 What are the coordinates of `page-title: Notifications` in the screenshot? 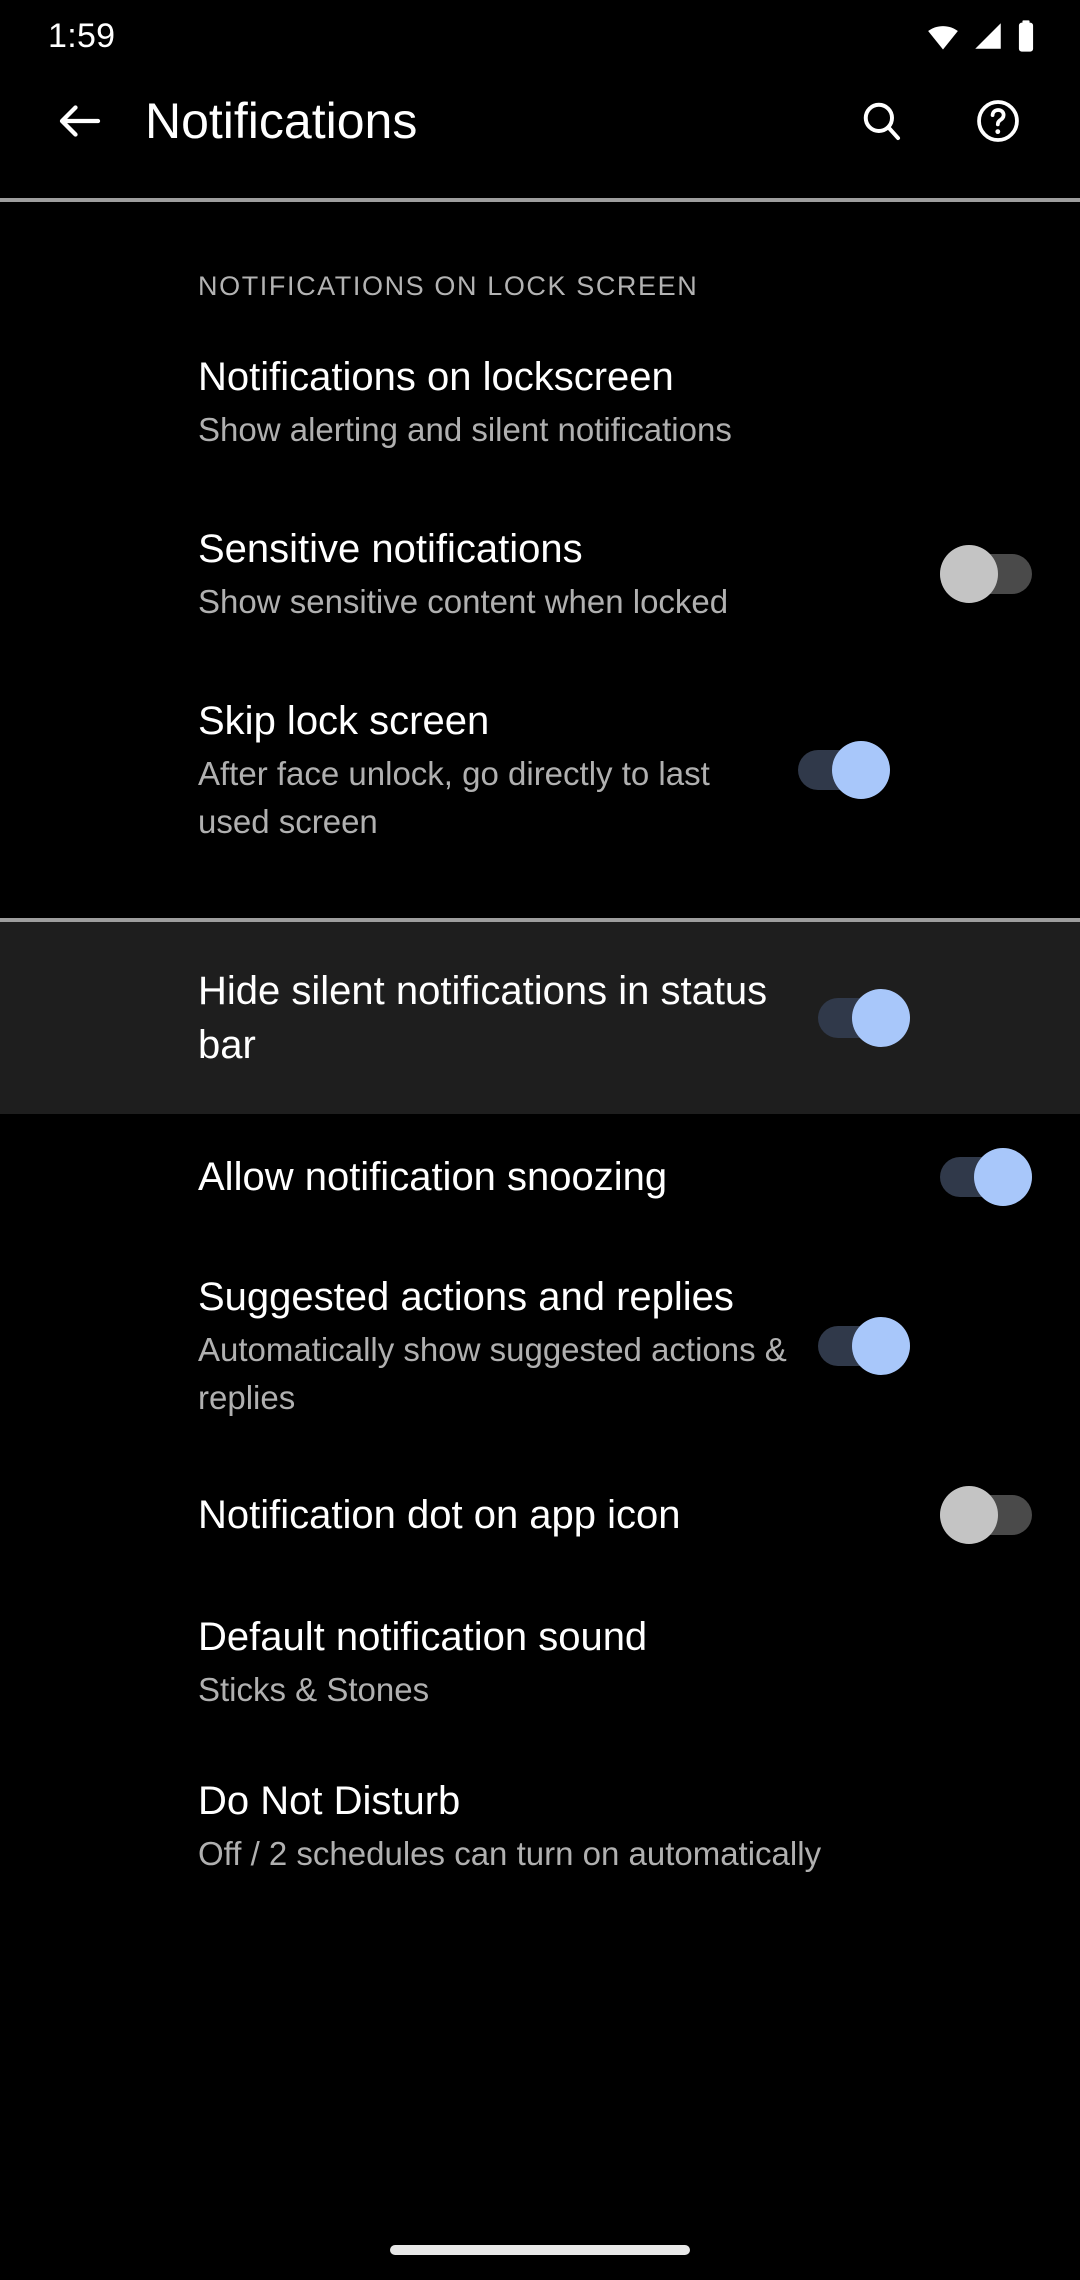 It's located at (281, 121).